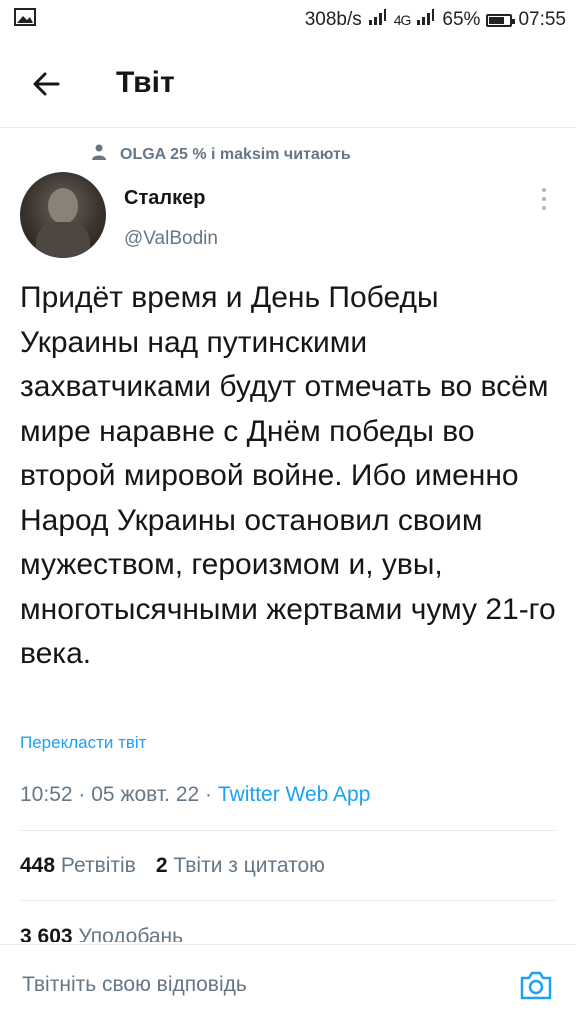 The width and height of the screenshot is (576, 1024). I want to click on reply-input: Твітніть свою відповідь, so click(134, 985).